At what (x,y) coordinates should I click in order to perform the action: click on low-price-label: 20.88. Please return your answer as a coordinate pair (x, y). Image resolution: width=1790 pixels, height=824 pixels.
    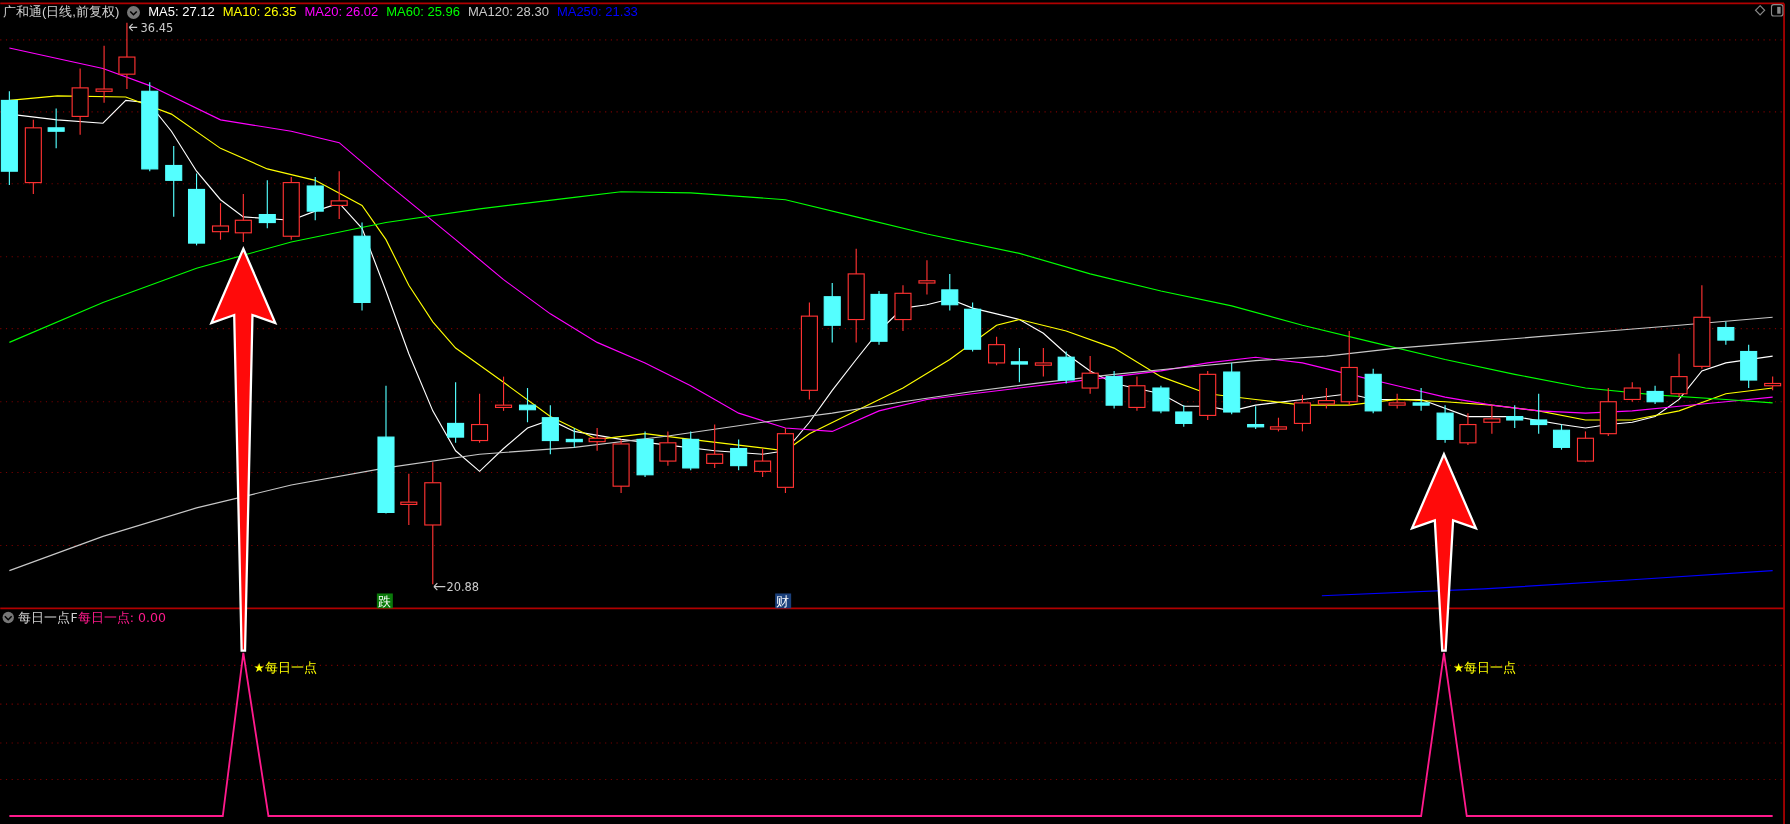
    Looking at the image, I should click on (463, 587).